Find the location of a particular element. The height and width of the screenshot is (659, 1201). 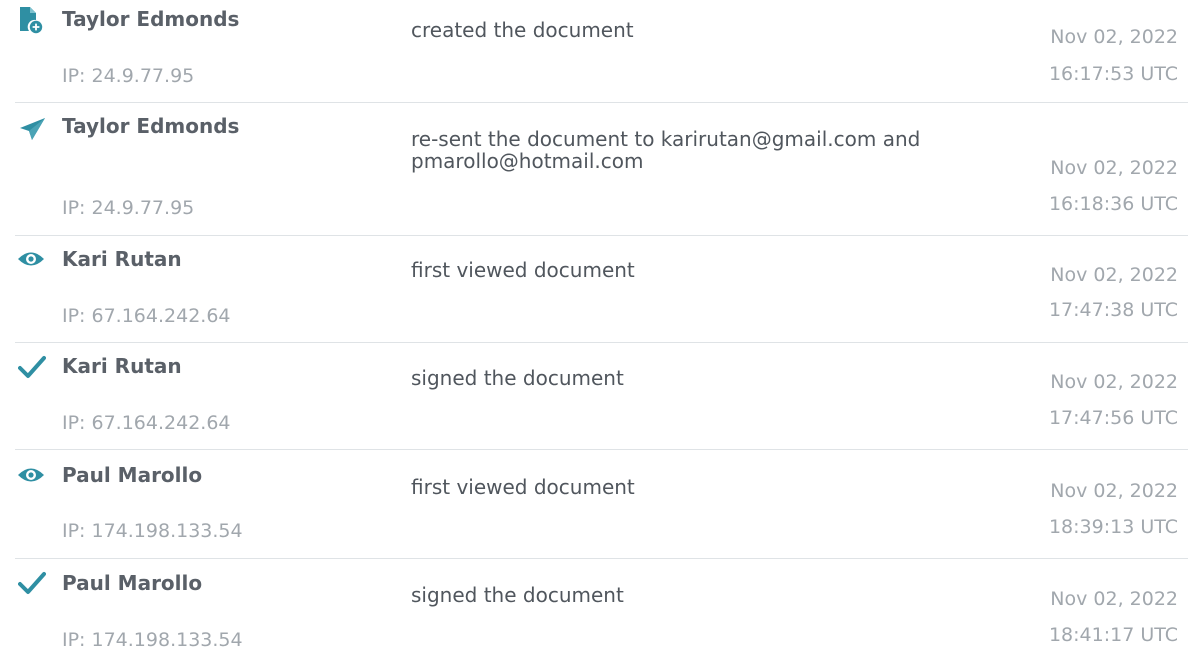

event-time: 16:18:36 UTC is located at coordinates (1113, 204).